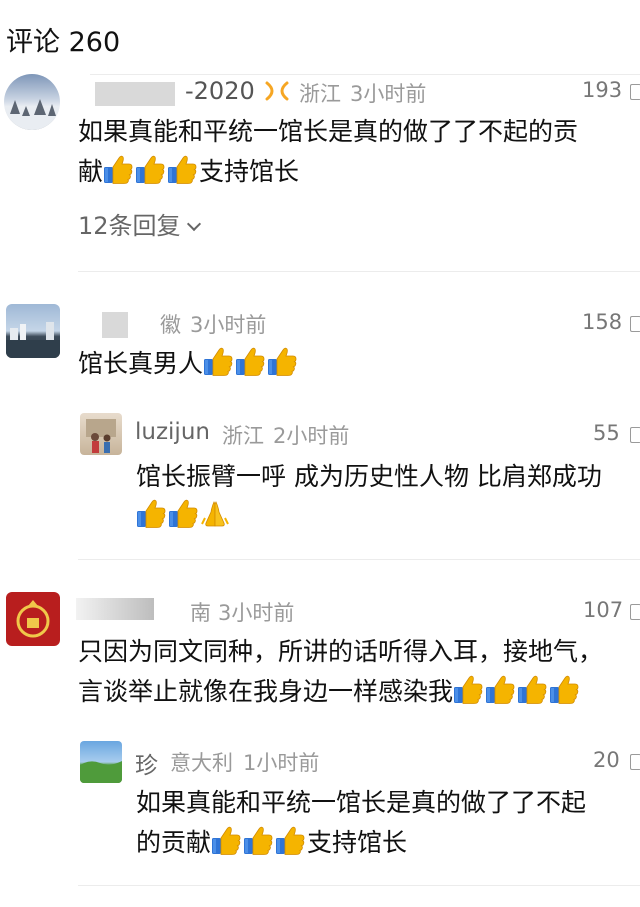 The height and width of the screenshot is (907, 640). What do you see at coordinates (63, 42) in the screenshot?
I see `page-title: 评论 260` at bounding box center [63, 42].